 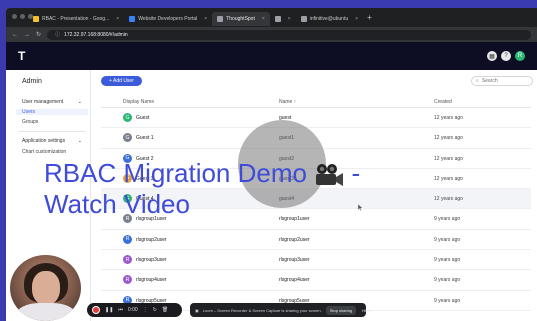 I want to click on sidebar-title: Admin, so click(x=32, y=81).